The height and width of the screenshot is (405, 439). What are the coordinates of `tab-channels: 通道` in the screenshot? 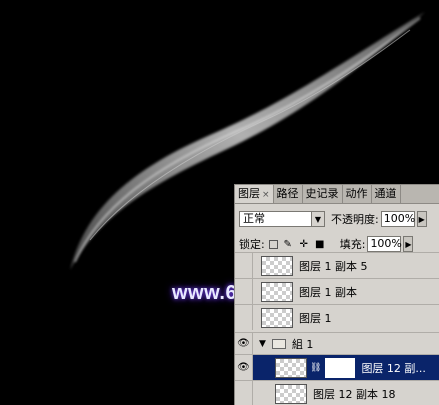 It's located at (386, 194).